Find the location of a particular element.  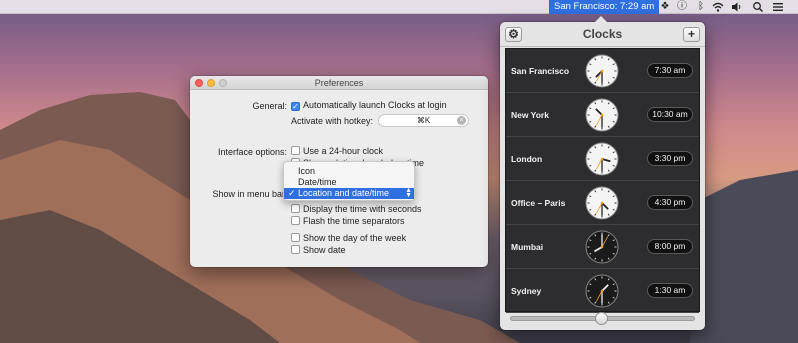

auto-launch-checkbox-row: ✓ Automatically launch Clocks at login is located at coordinates (369, 105).